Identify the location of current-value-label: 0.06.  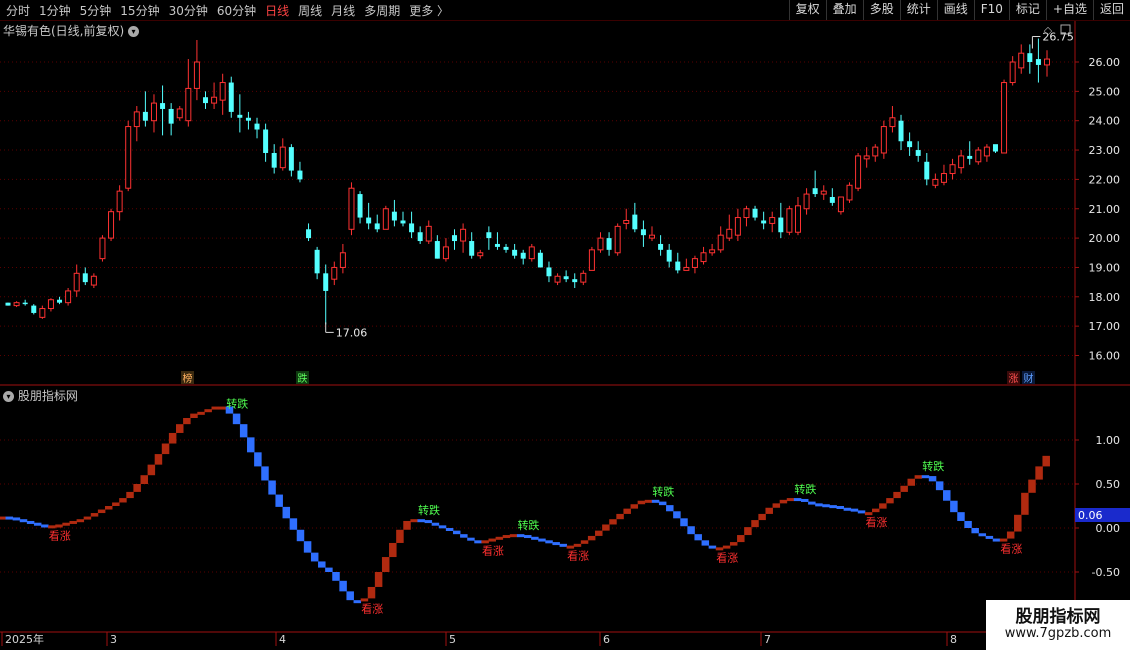
(1090, 515).